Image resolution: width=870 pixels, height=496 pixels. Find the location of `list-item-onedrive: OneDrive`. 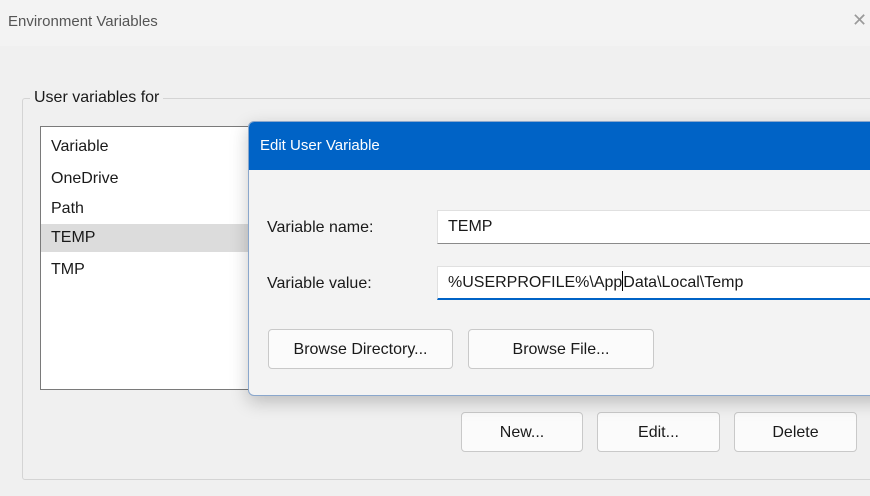

list-item-onedrive: OneDrive is located at coordinates (85, 179).